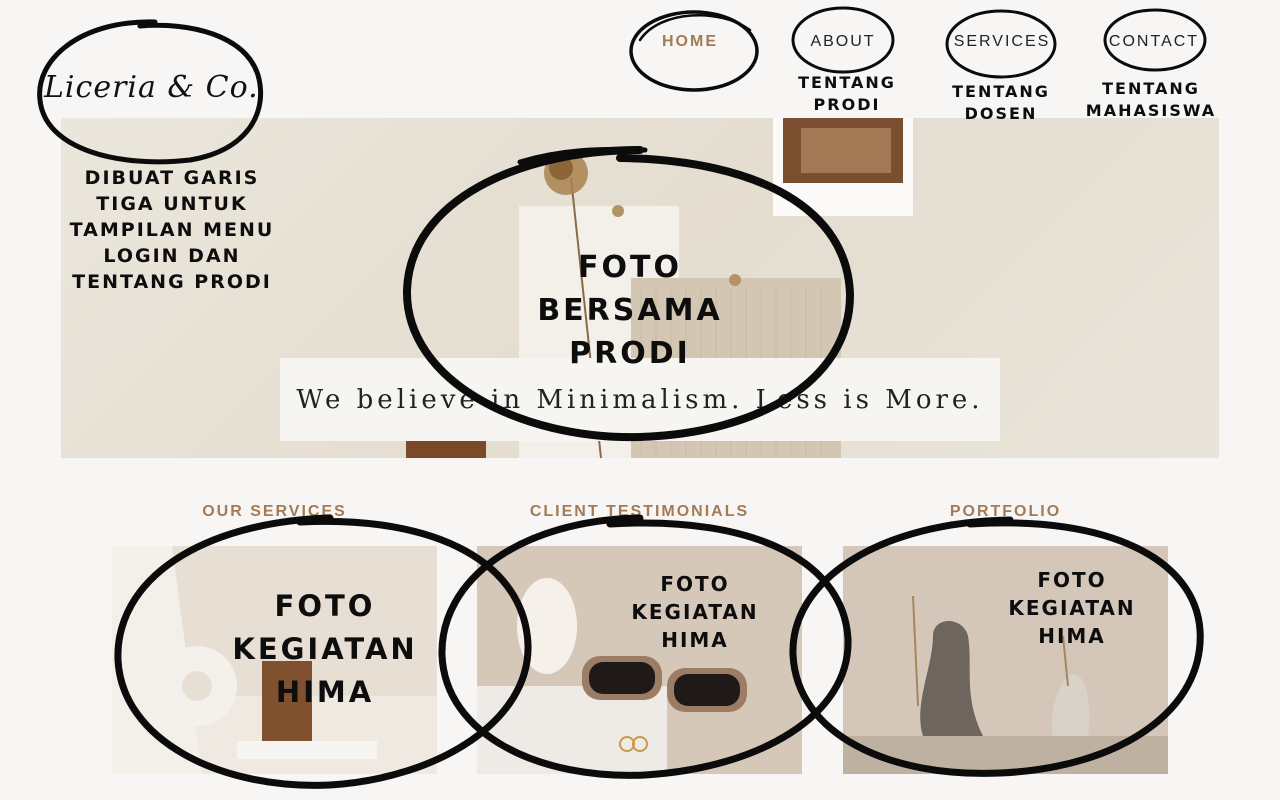  What do you see at coordinates (274, 512) in the screenshot?
I see `section-title-services: OUR SERVICES` at bounding box center [274, 512].